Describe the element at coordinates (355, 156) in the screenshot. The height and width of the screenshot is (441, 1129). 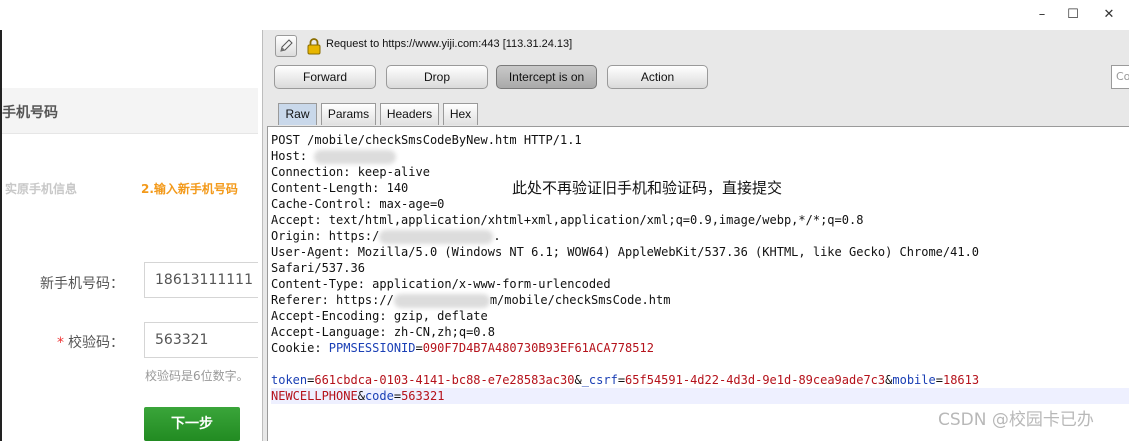
I see `redacted-host` at that location.